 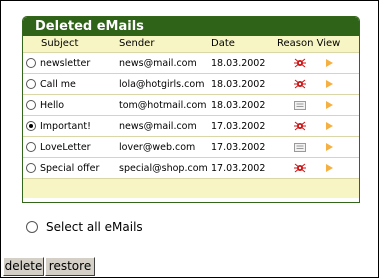 I want to click on subject-text: Special offer, so click(x=70, y=168).